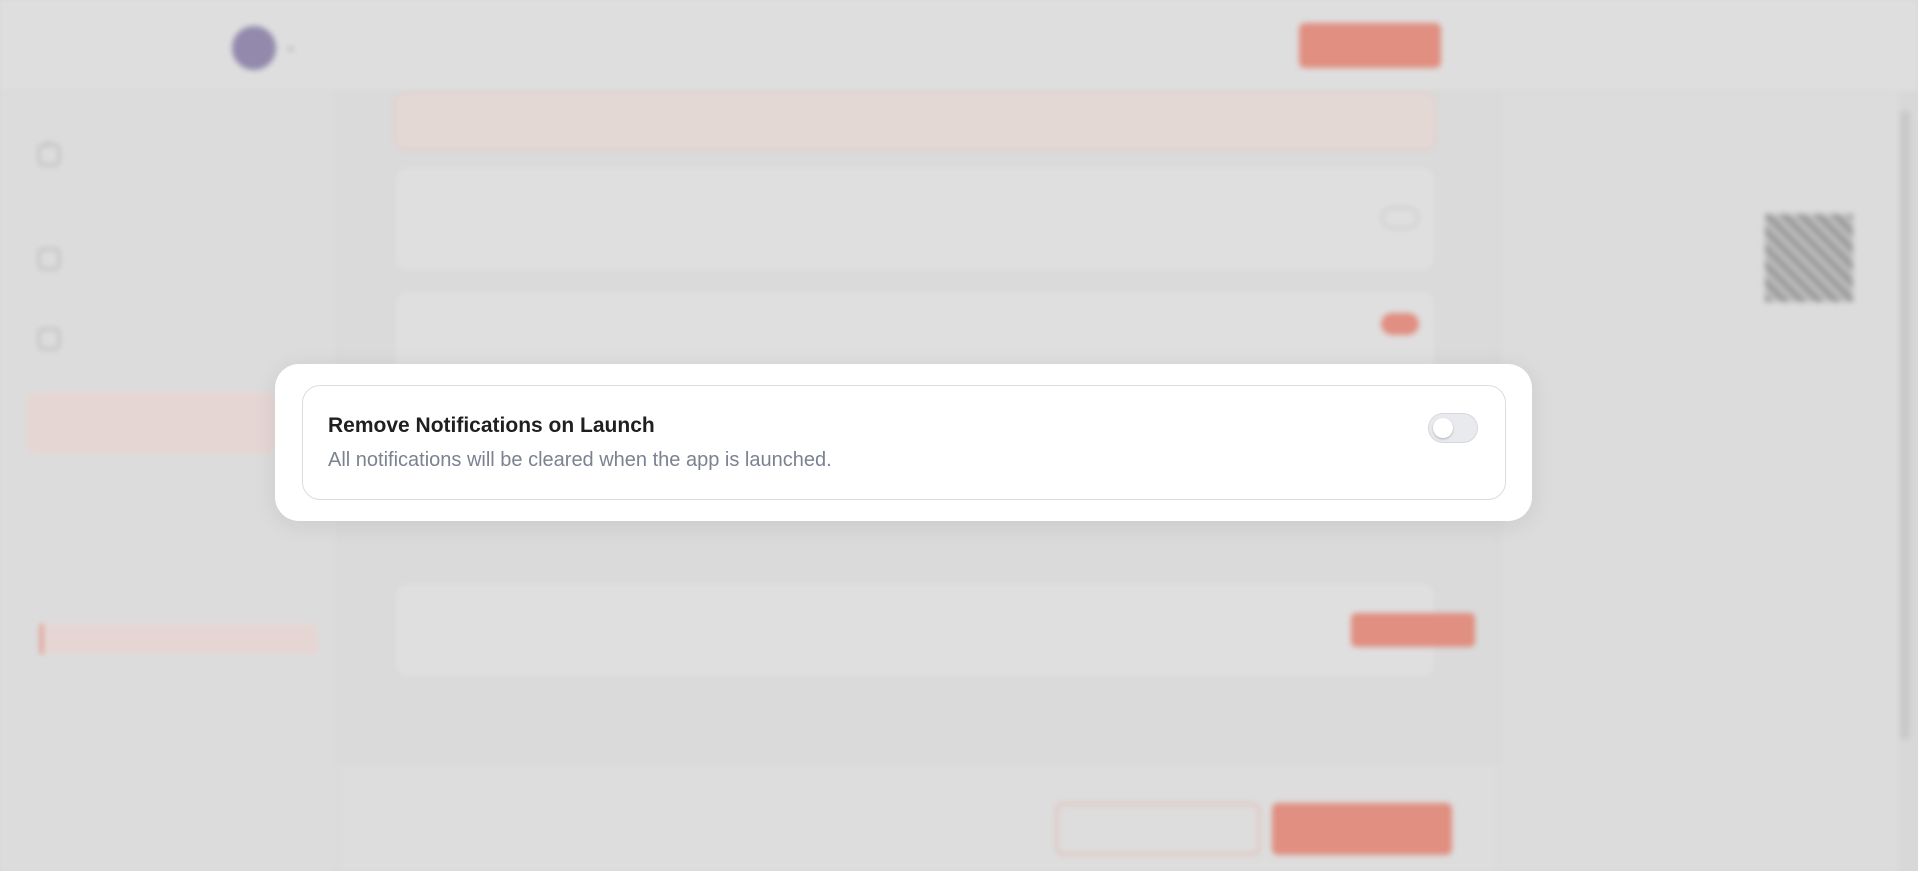  What do you see at coordinates (915, 219) in the screenshot?
I see `setting-card` at bounding box center [915, 219].